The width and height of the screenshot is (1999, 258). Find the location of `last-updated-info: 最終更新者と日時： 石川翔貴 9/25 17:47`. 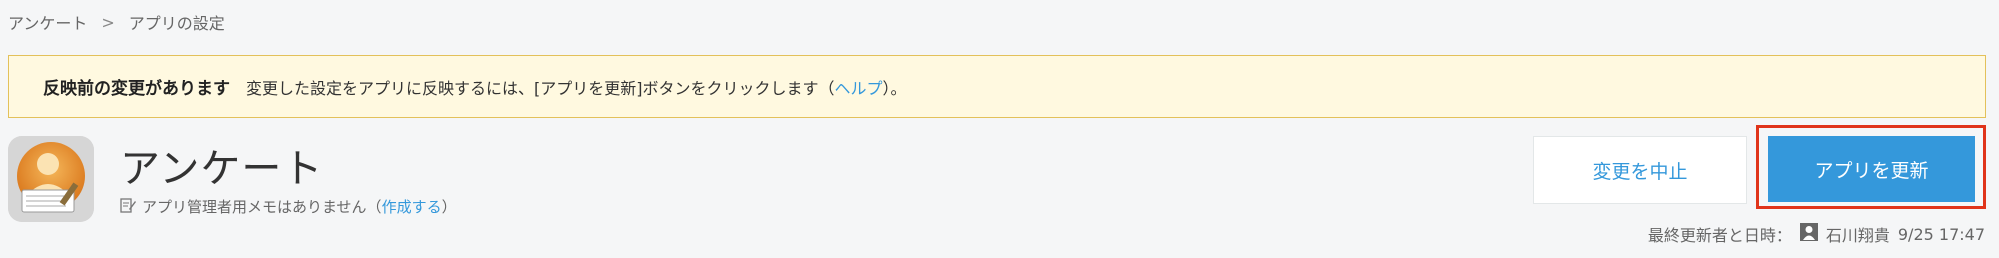

last-updated-info: 最終更新者と日時： 石川翔貴 9/25 17:47 is located at coordinates (1816, 234).